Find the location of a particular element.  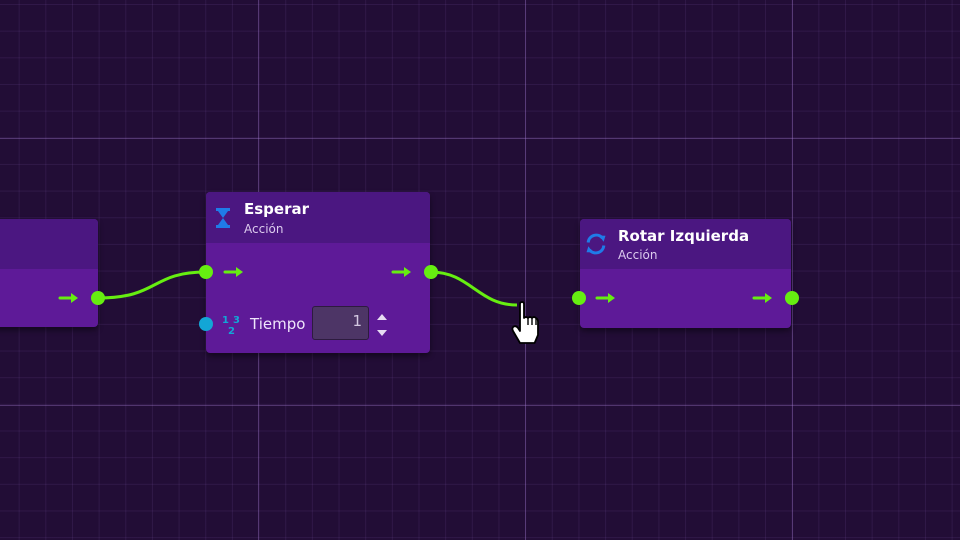

hand-cursor-icon is located at coordinates (525, 322).